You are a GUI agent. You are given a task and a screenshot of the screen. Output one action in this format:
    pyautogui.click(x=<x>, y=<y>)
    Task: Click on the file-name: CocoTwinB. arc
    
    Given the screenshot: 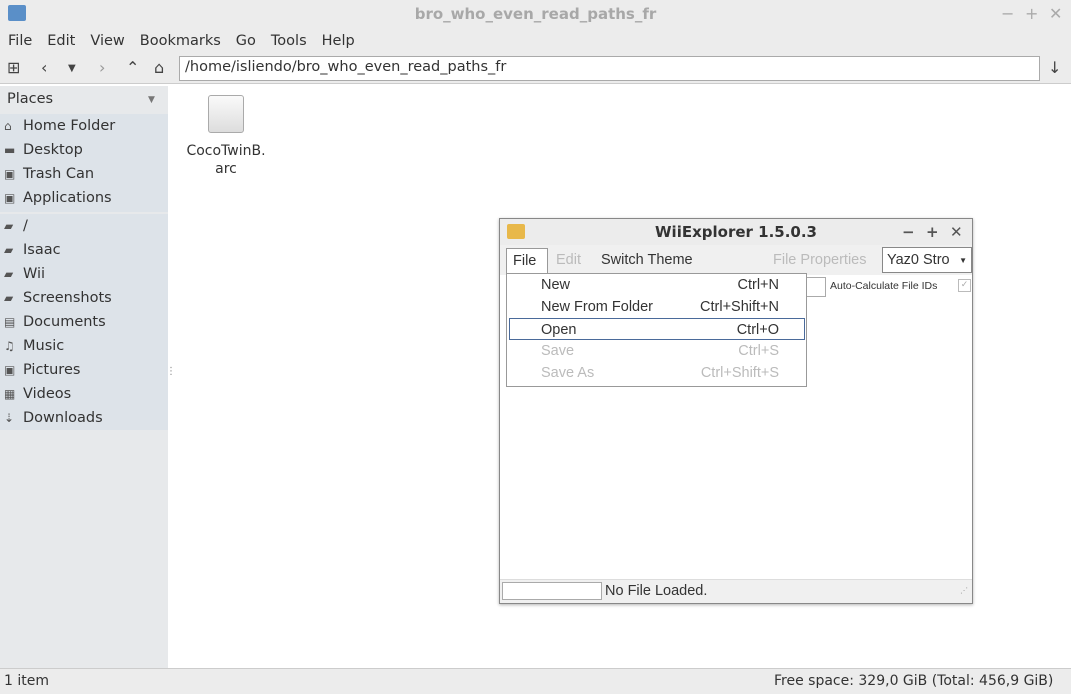 What is the action you would take?
    pyautogui.click(x=226, y=160)
    